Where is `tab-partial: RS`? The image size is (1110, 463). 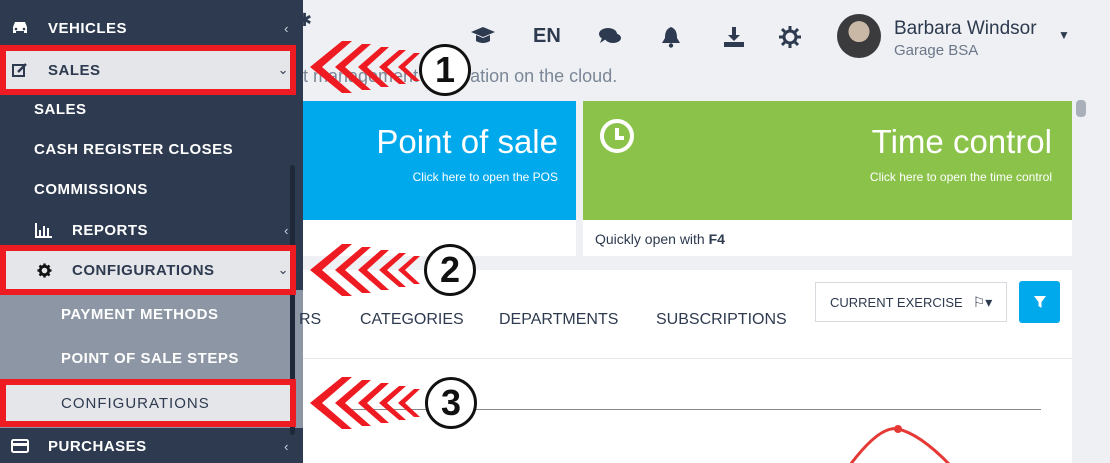 tab-partial: RS is located at coordinates (310, 320).